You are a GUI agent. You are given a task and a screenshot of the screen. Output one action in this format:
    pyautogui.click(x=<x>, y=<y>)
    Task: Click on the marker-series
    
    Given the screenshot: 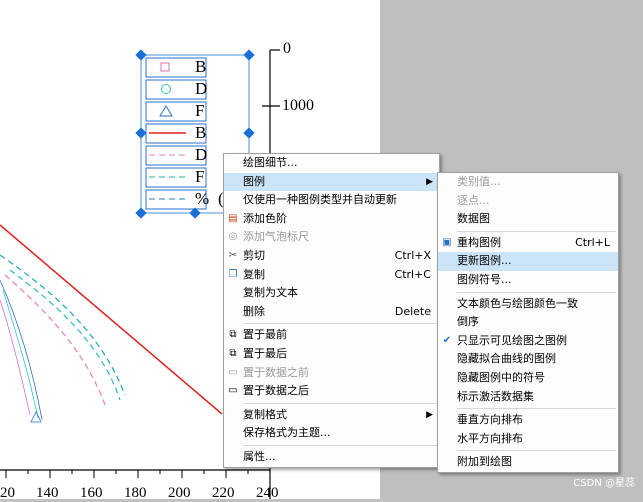 What is the action you would take?
    pyautogui.click(x=21, y=351)
    